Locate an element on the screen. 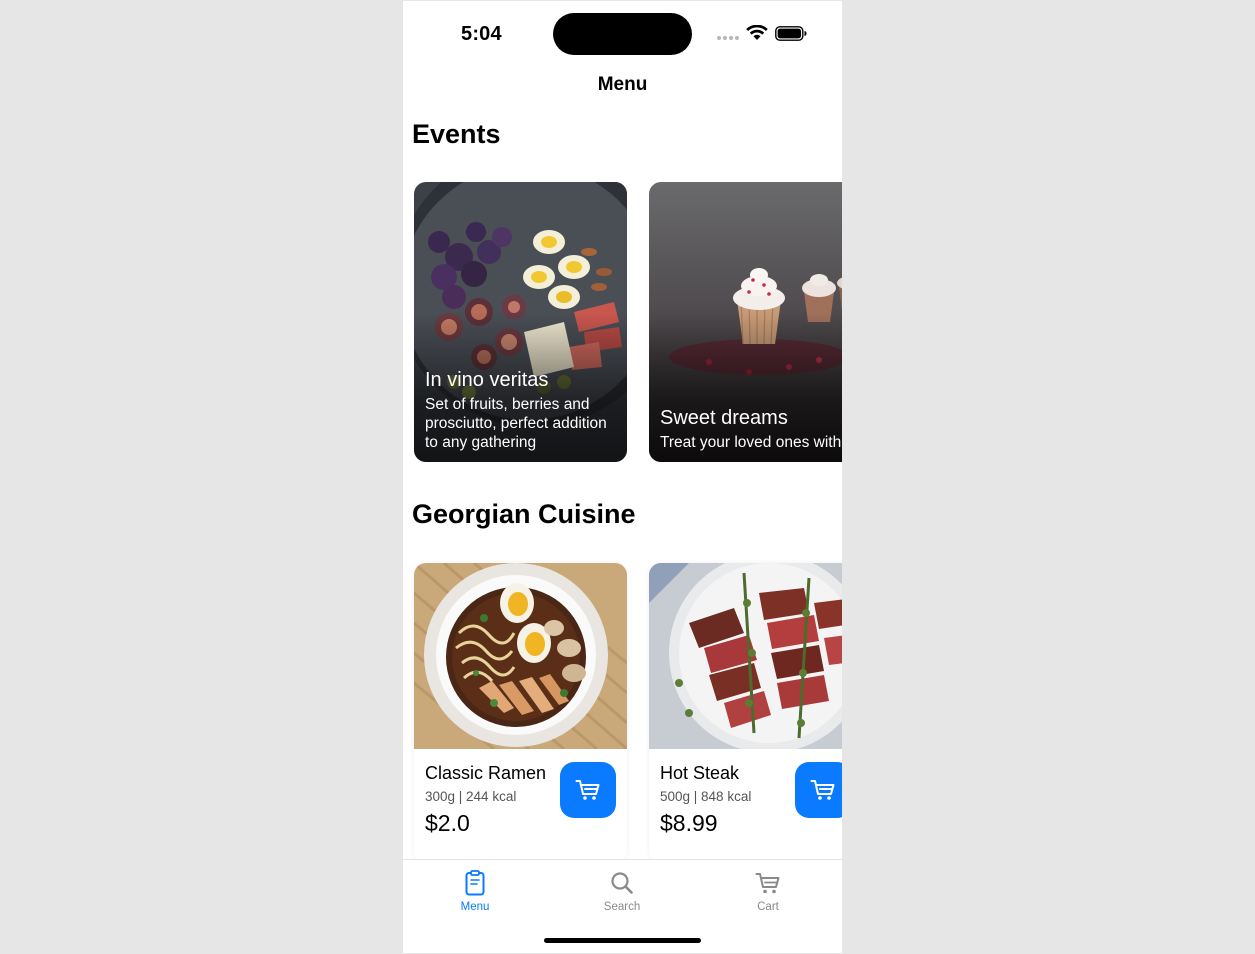 This screenshot has width=1255, height=954. product-info: Hot Steak 500g | 848 kcal $8.99 is located at coordinates (705, 800).